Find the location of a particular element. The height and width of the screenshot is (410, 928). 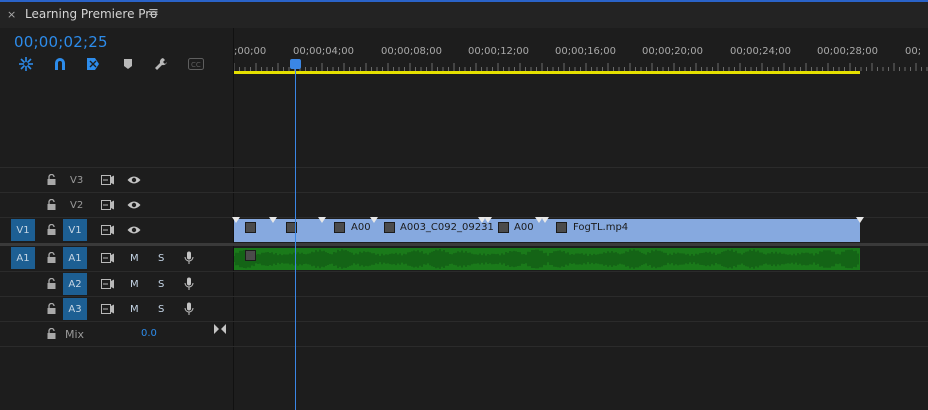

captions-icon: CC is located at coordinates (196, 64).